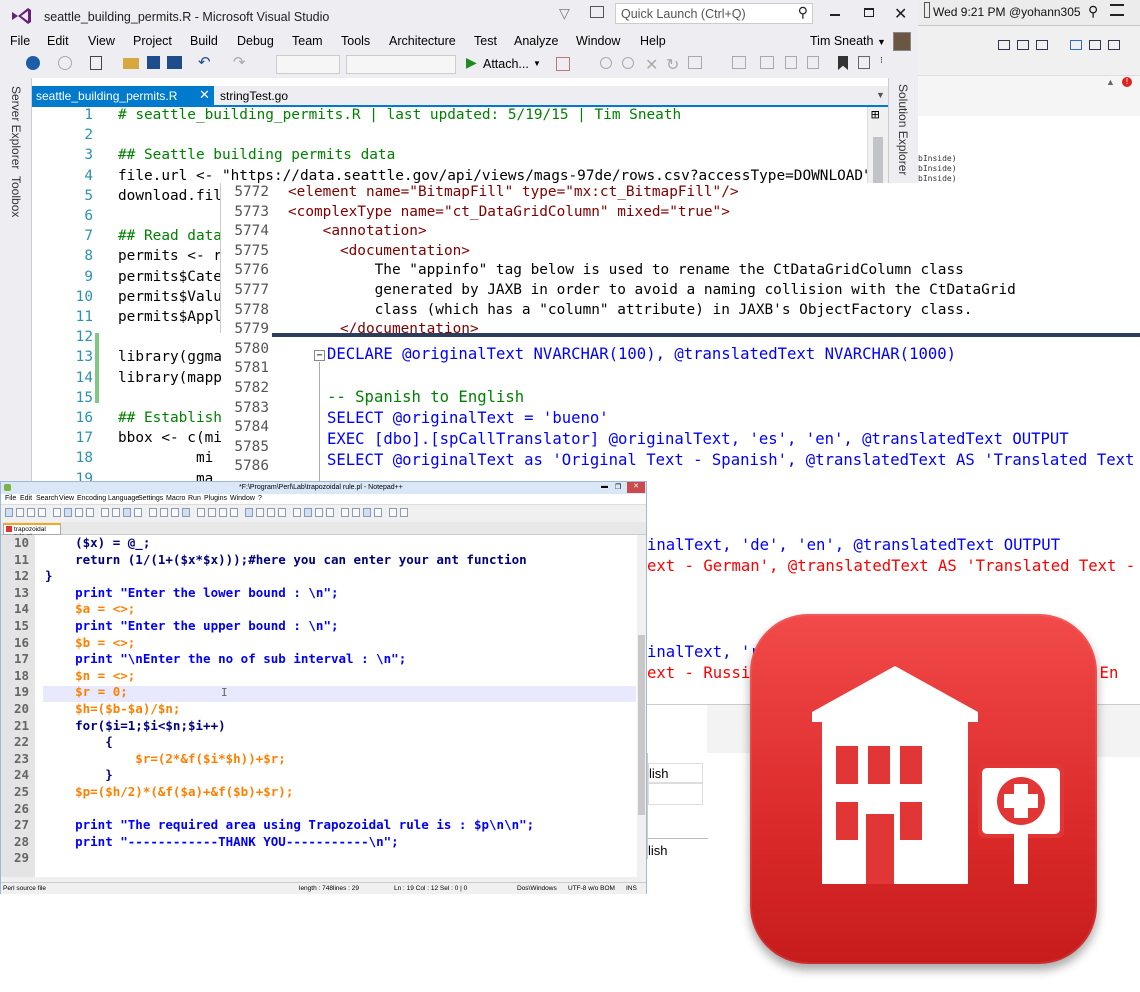 The image size is (1140, 992). I want to click on step-icon, so click(606, 63).